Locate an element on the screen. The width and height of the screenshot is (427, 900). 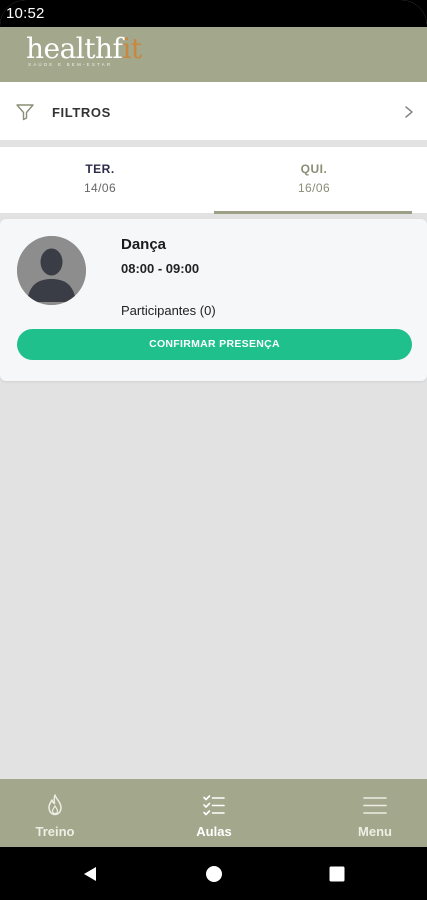
status-time: 10:52 is located at coordinates (25, 13).